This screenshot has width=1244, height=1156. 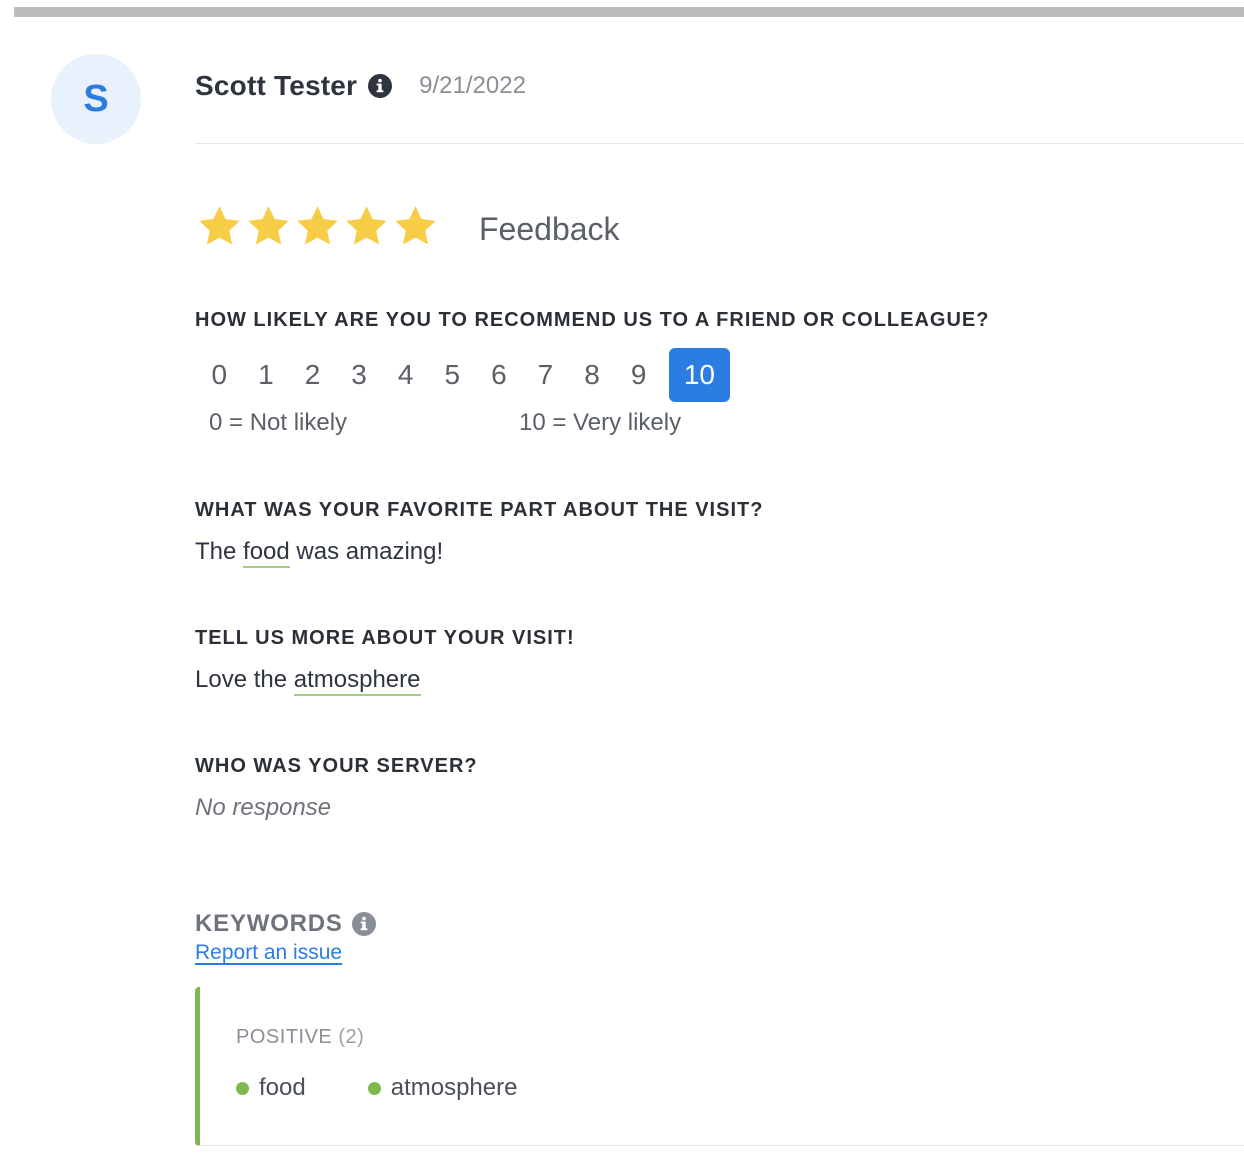 I want to click on answer-text: Love the, so click(x=244, y=679).